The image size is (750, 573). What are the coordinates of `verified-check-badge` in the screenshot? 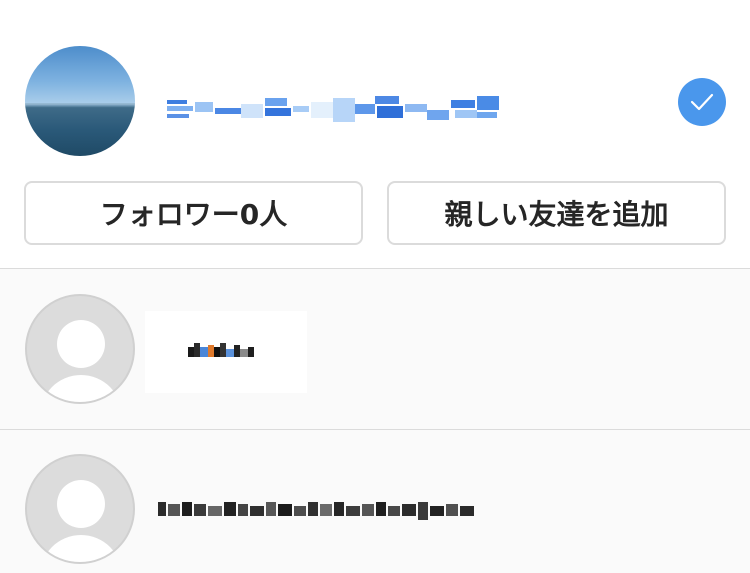 It's located at (702, 102).